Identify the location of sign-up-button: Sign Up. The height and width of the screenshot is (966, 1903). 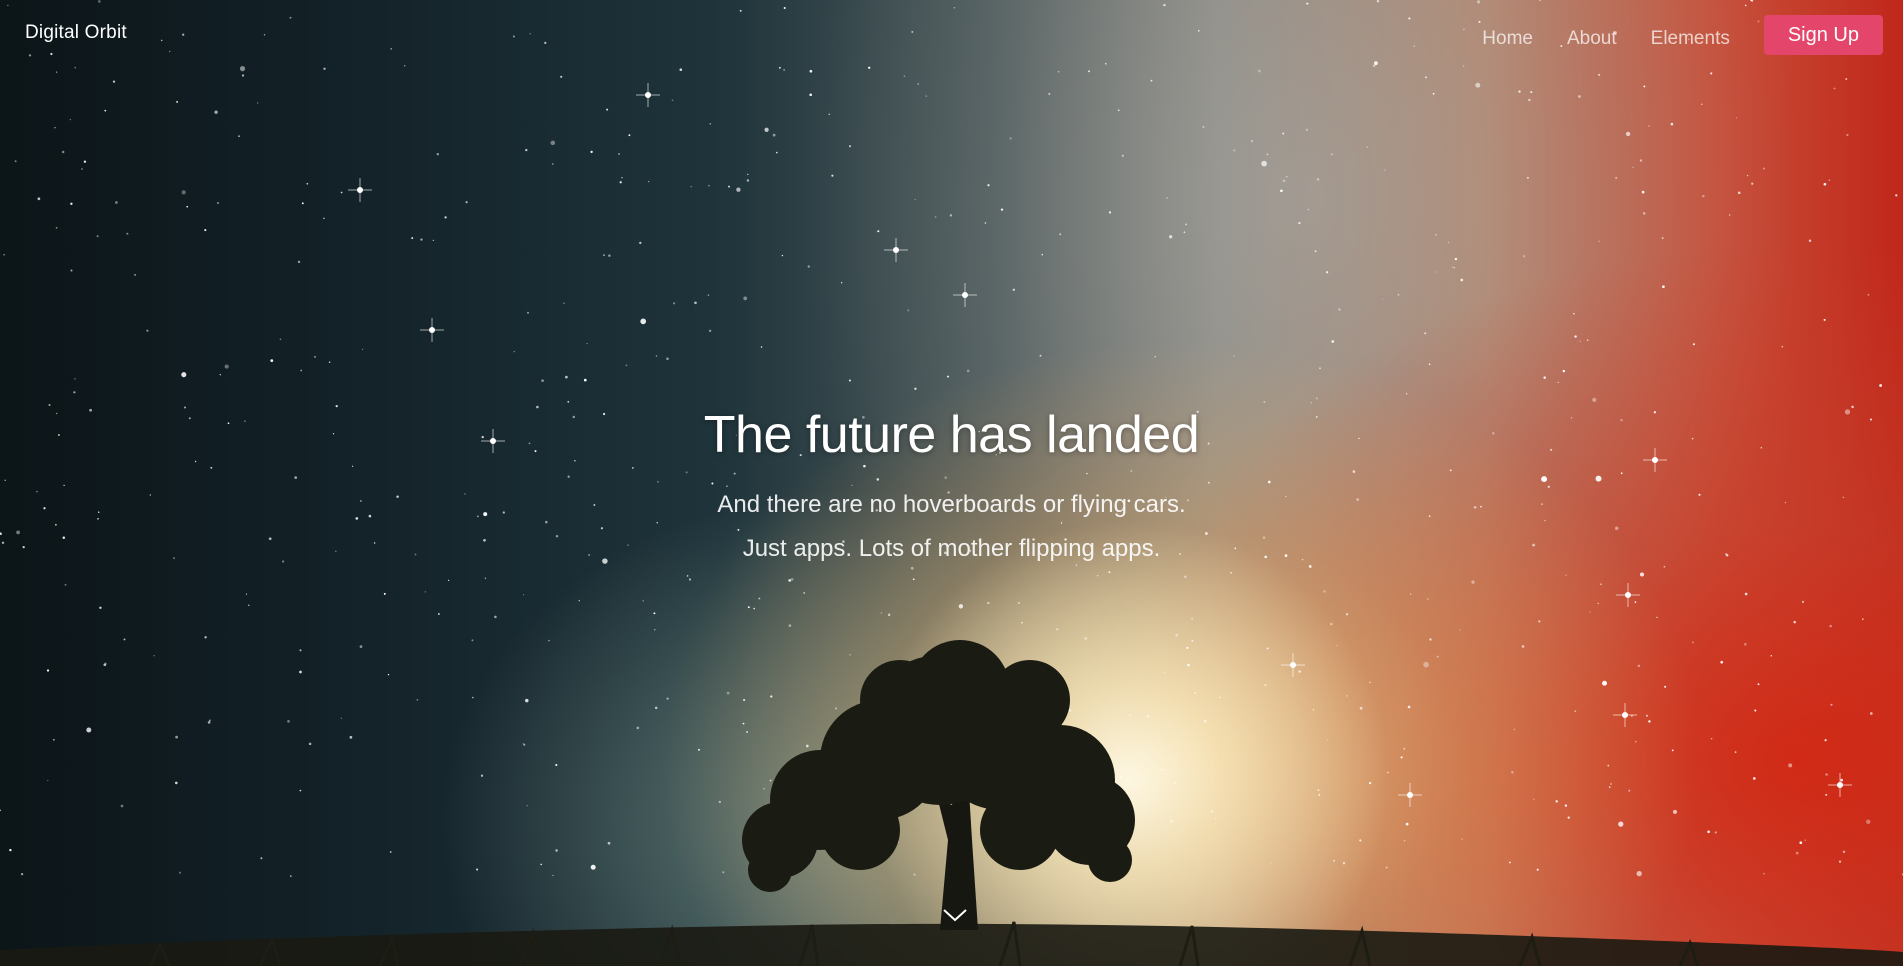
(1823, 35).